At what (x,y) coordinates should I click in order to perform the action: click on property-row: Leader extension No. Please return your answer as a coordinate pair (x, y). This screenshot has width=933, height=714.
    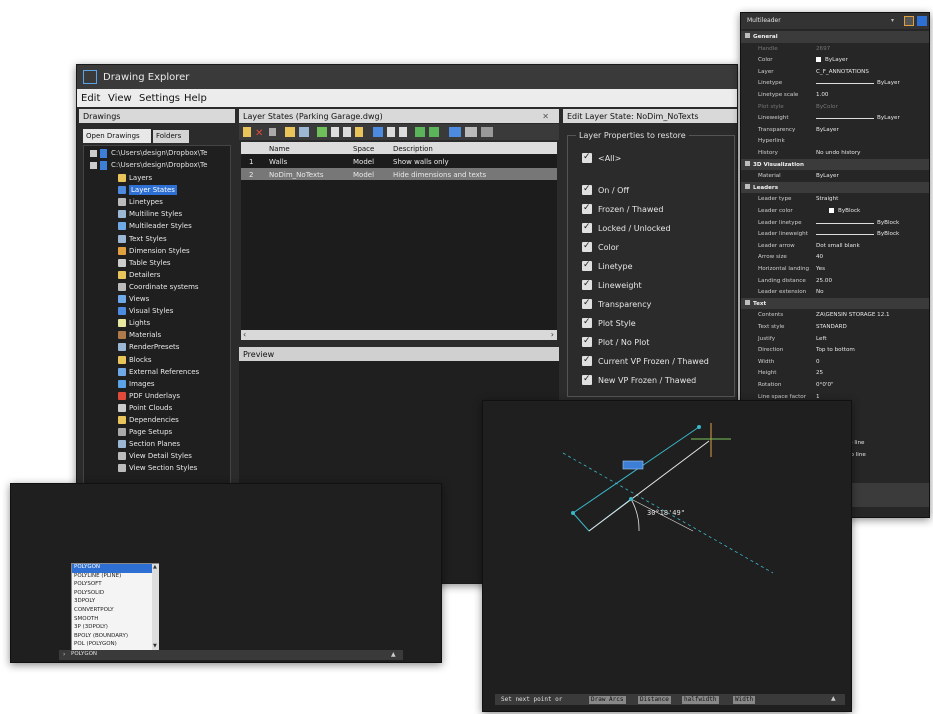
    Looking at the image, I should click on (835, 292).